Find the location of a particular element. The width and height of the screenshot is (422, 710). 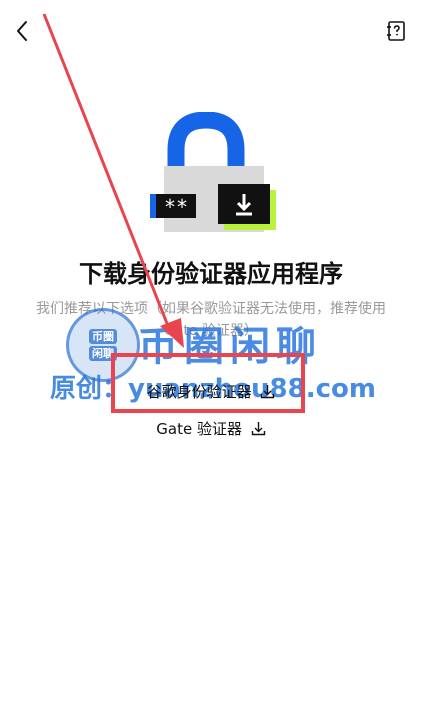

chevron-left-icon is located at coordinates (22, 31).